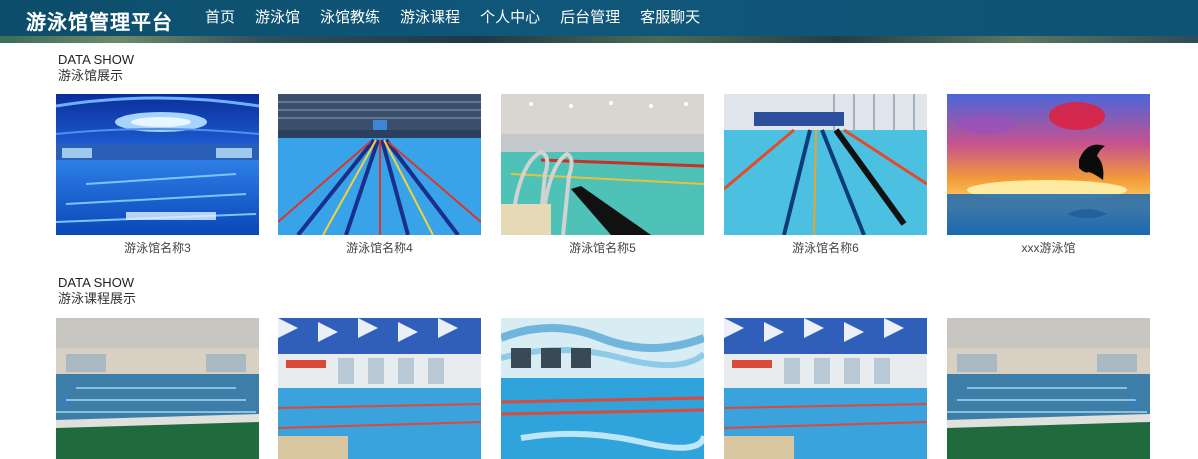 This screenshot has height=459, width=1198. I want to click on venue-card: 游泳馆名称6, so click(825, 175).